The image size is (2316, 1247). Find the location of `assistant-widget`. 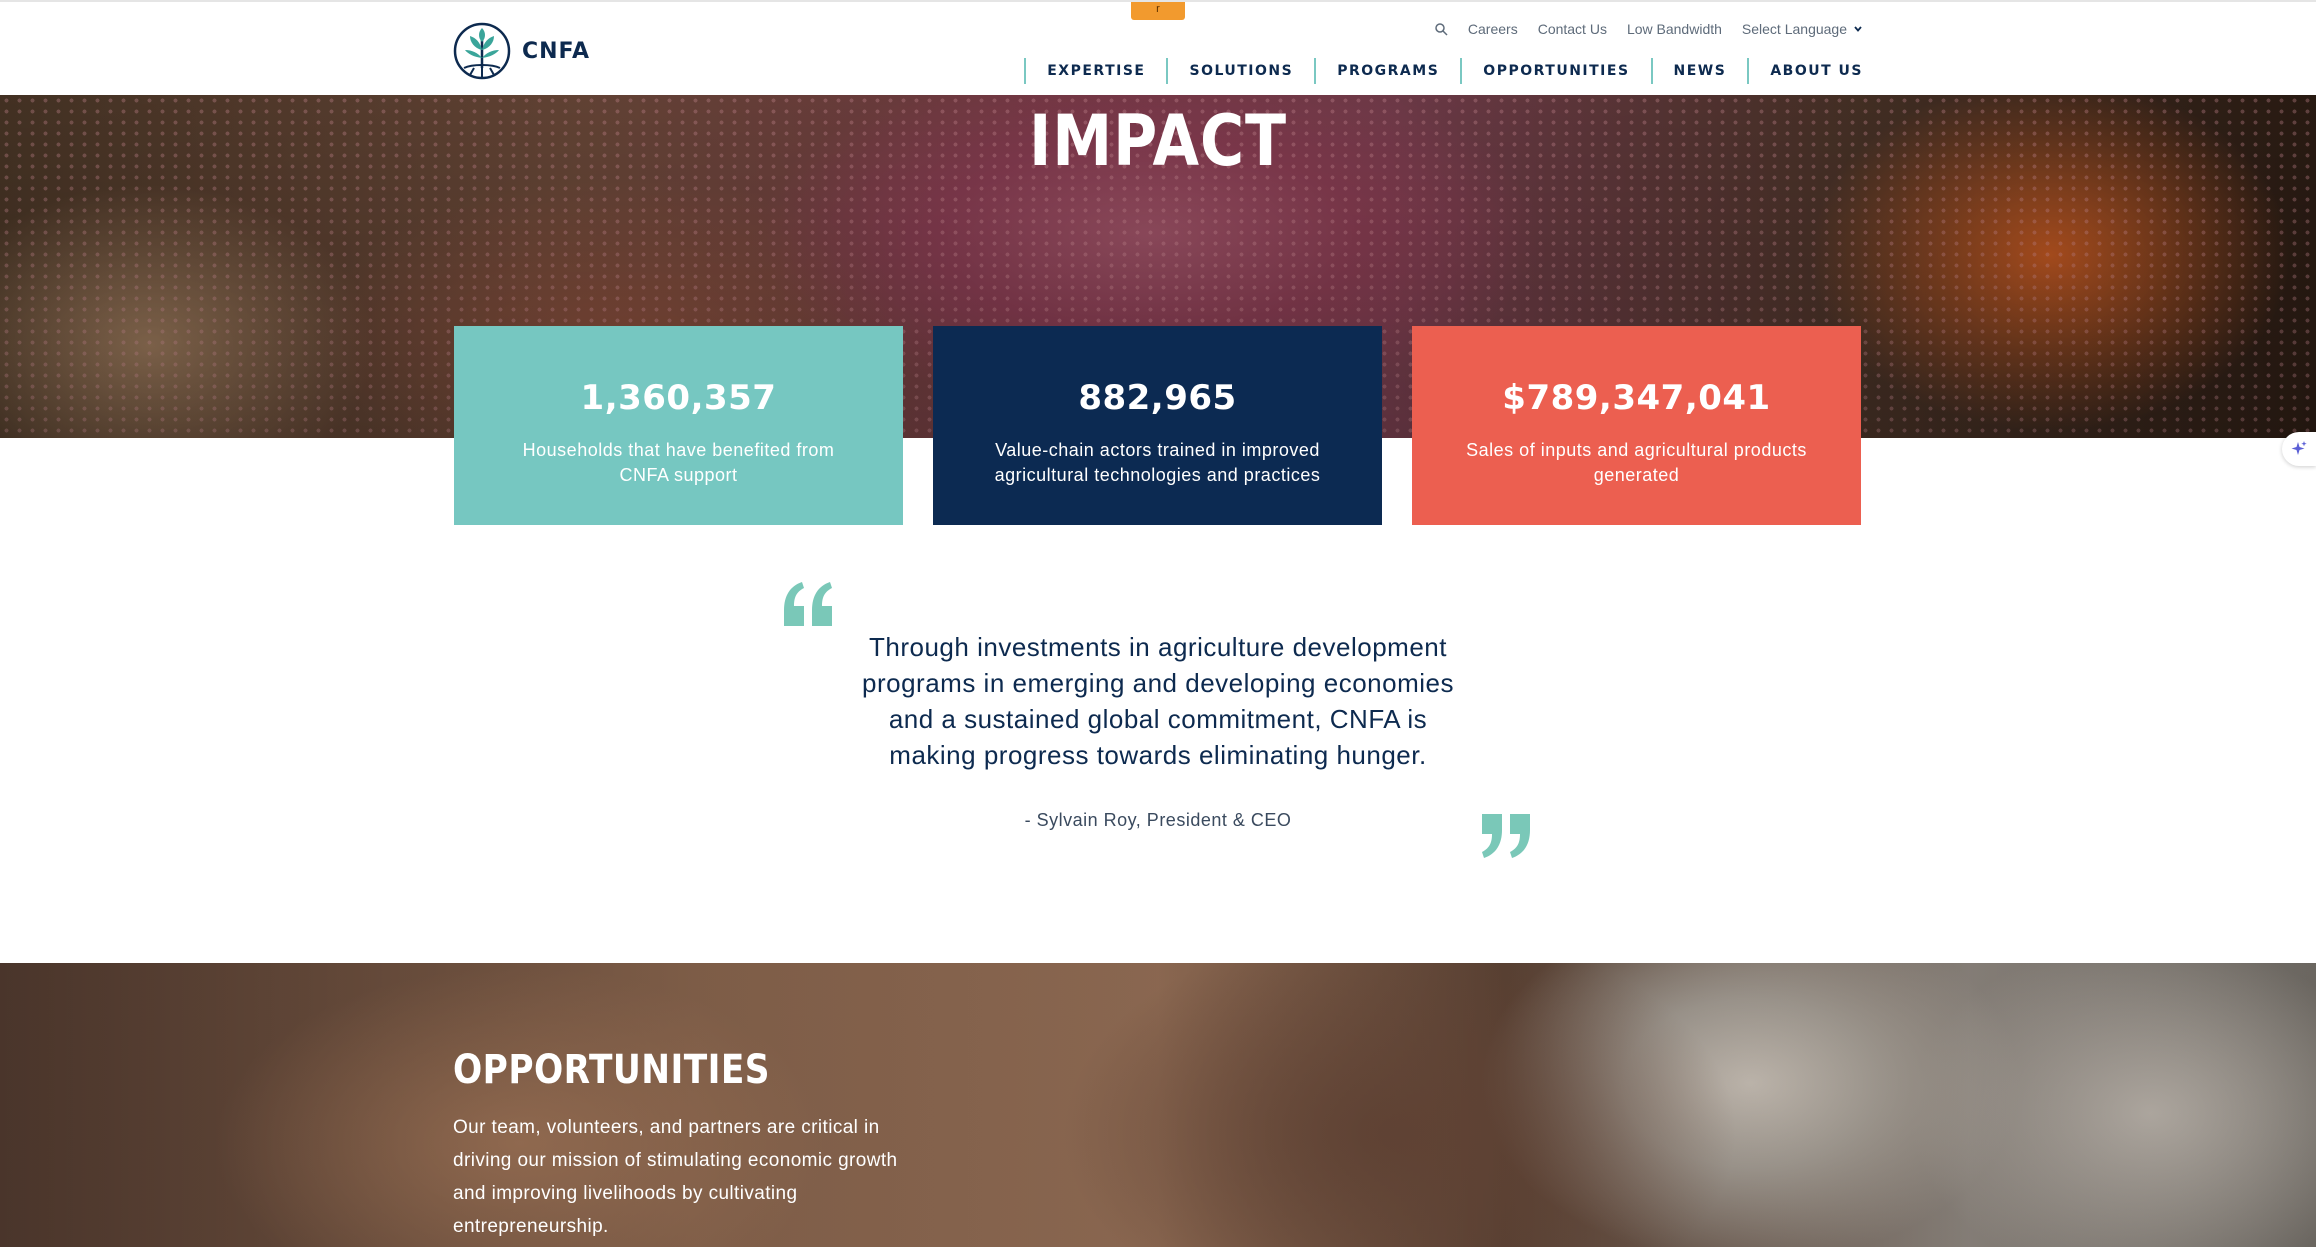

assistant-widget is located at coordinates (2299, 449).